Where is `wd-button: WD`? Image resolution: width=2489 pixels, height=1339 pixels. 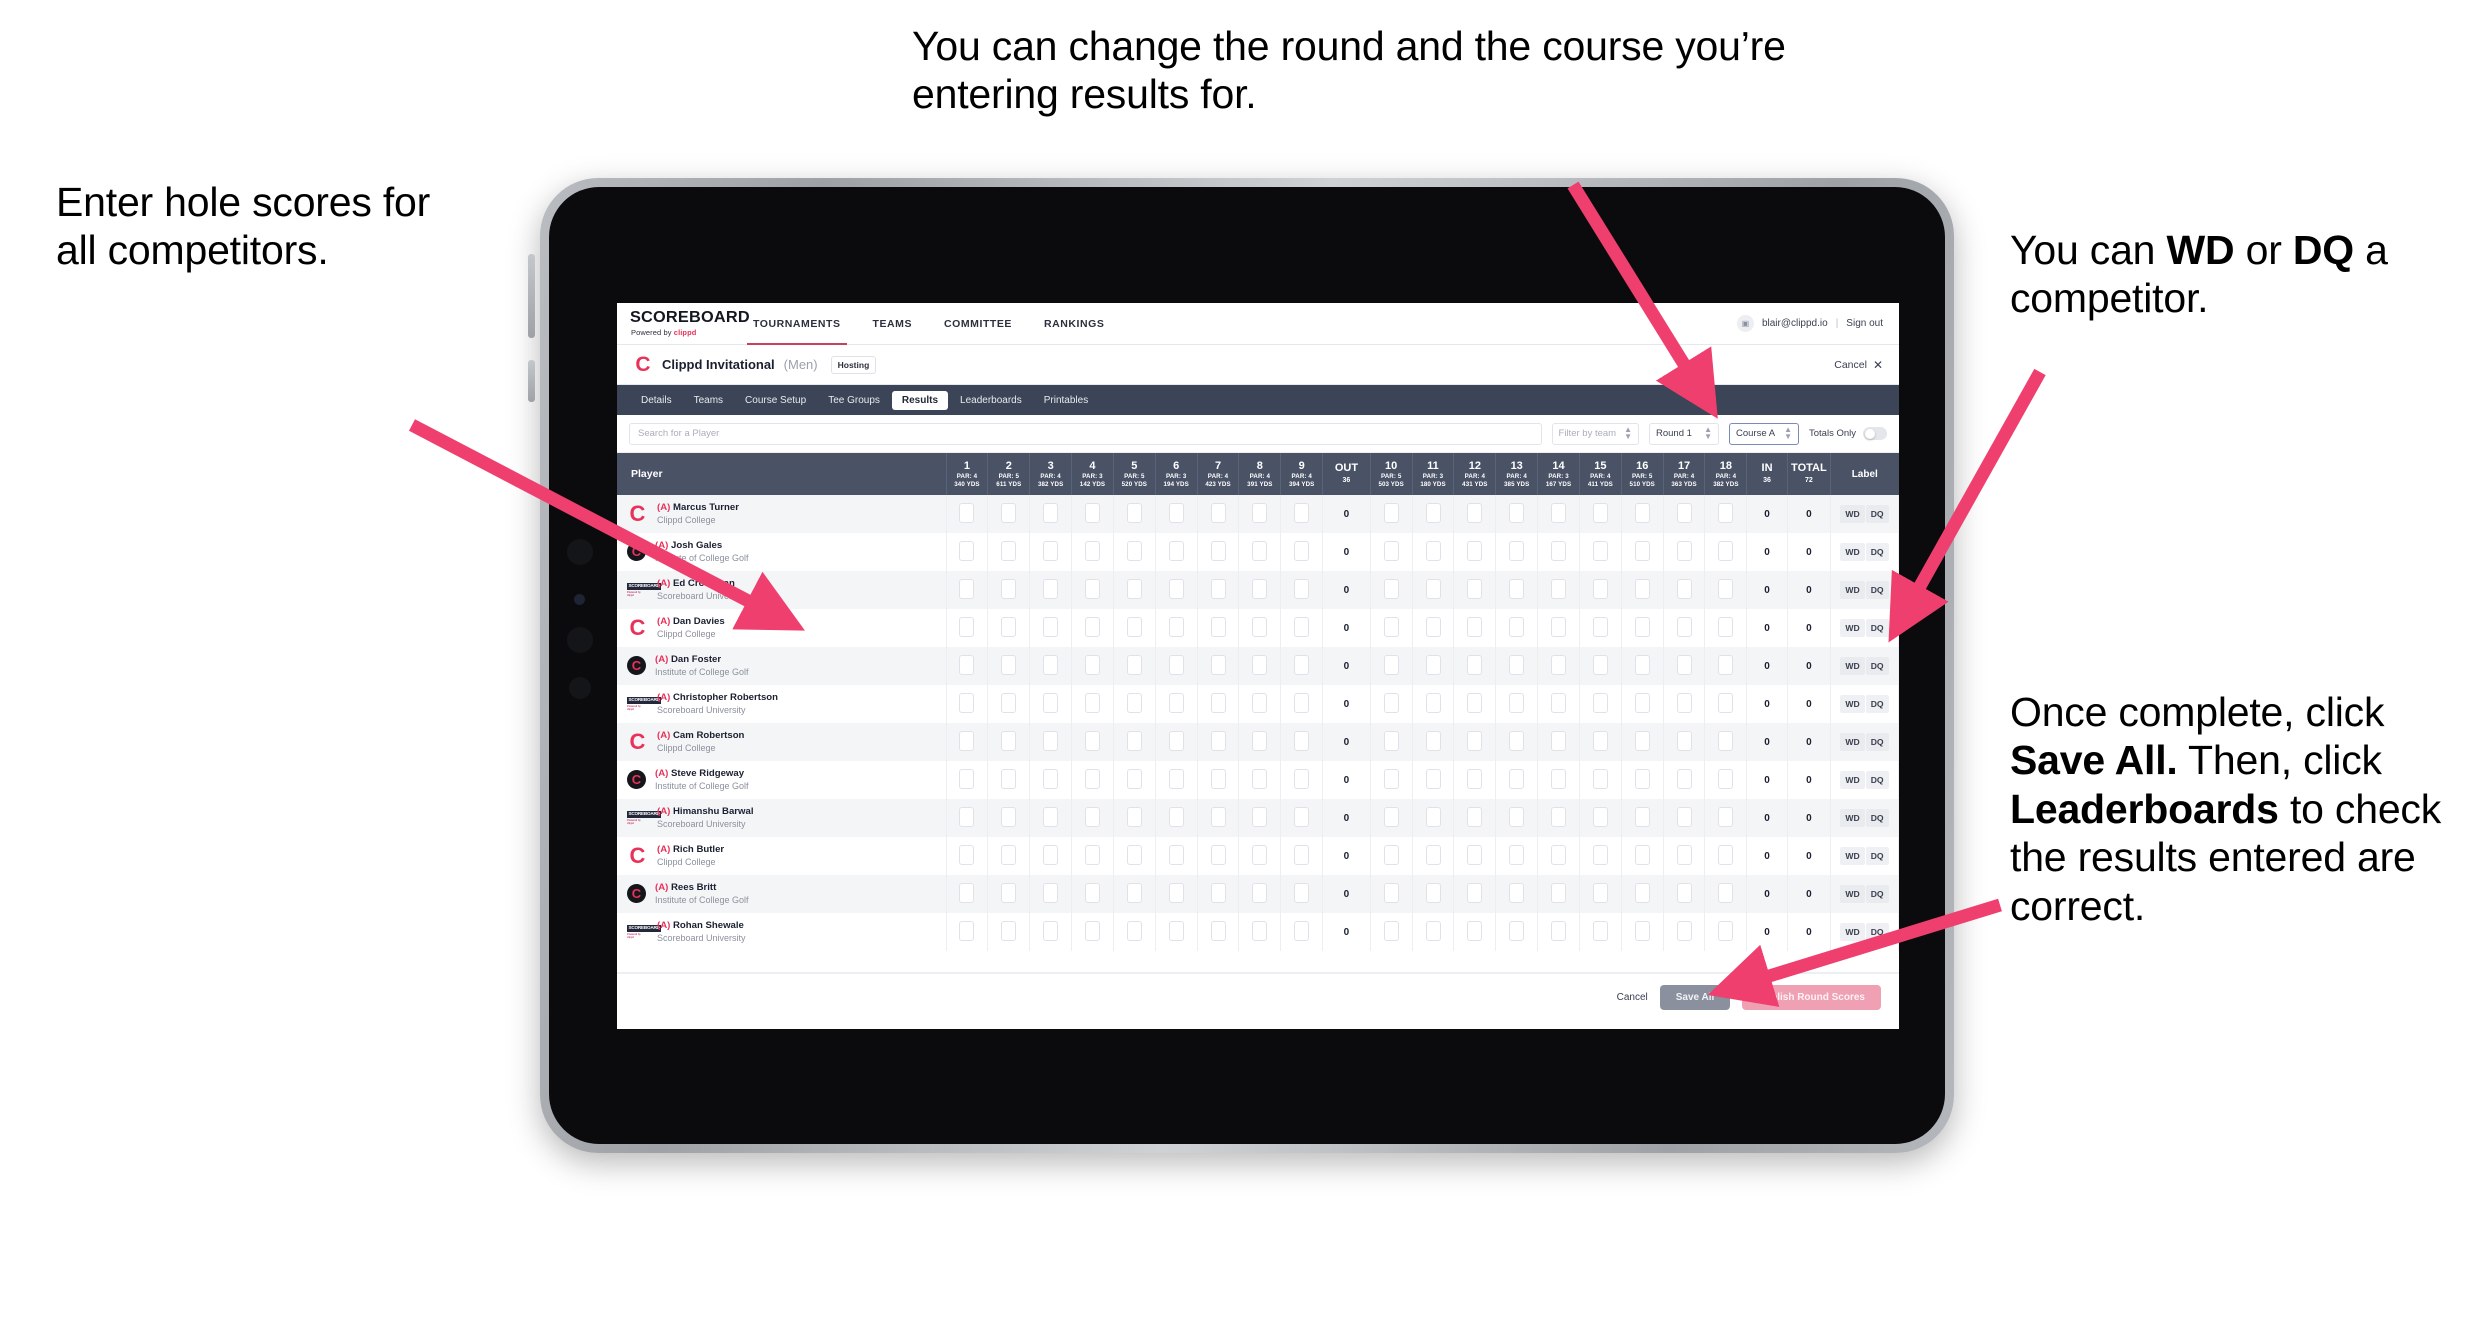
wd-button: WD is located at coordinates (1852, 628).